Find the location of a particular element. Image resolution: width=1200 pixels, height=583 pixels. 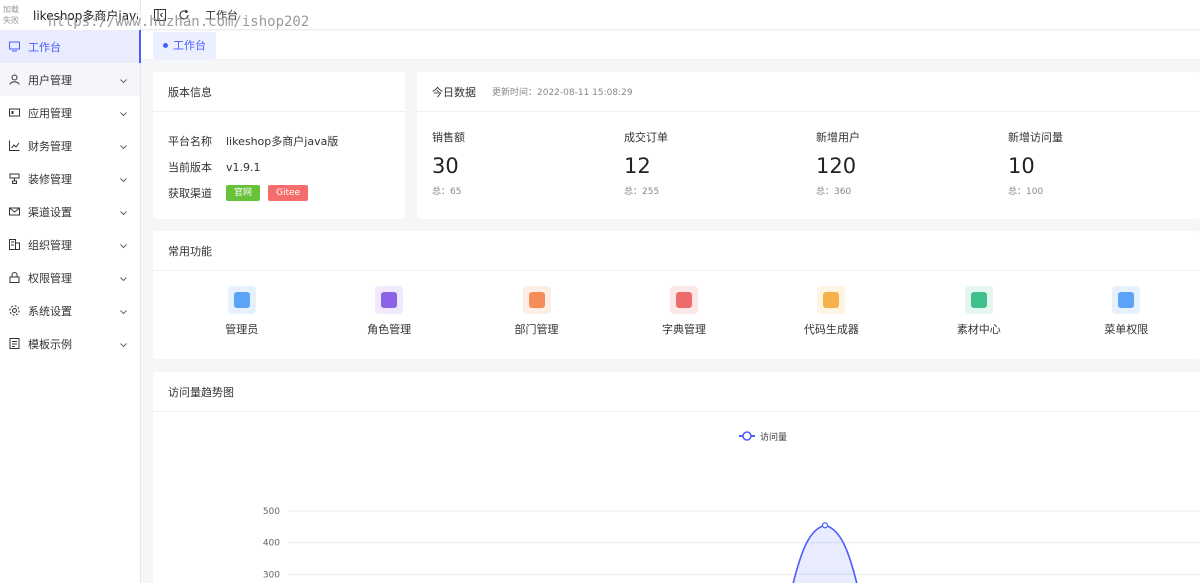

tab-label: 工作台 is located at coordinates (189, 45).